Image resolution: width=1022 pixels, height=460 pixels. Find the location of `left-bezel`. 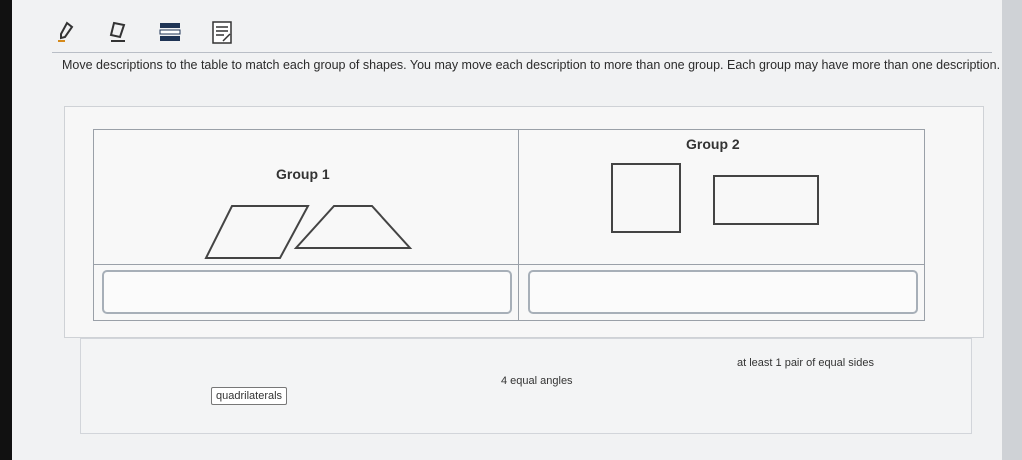

left-bezel is located at coordinates (6, 230).